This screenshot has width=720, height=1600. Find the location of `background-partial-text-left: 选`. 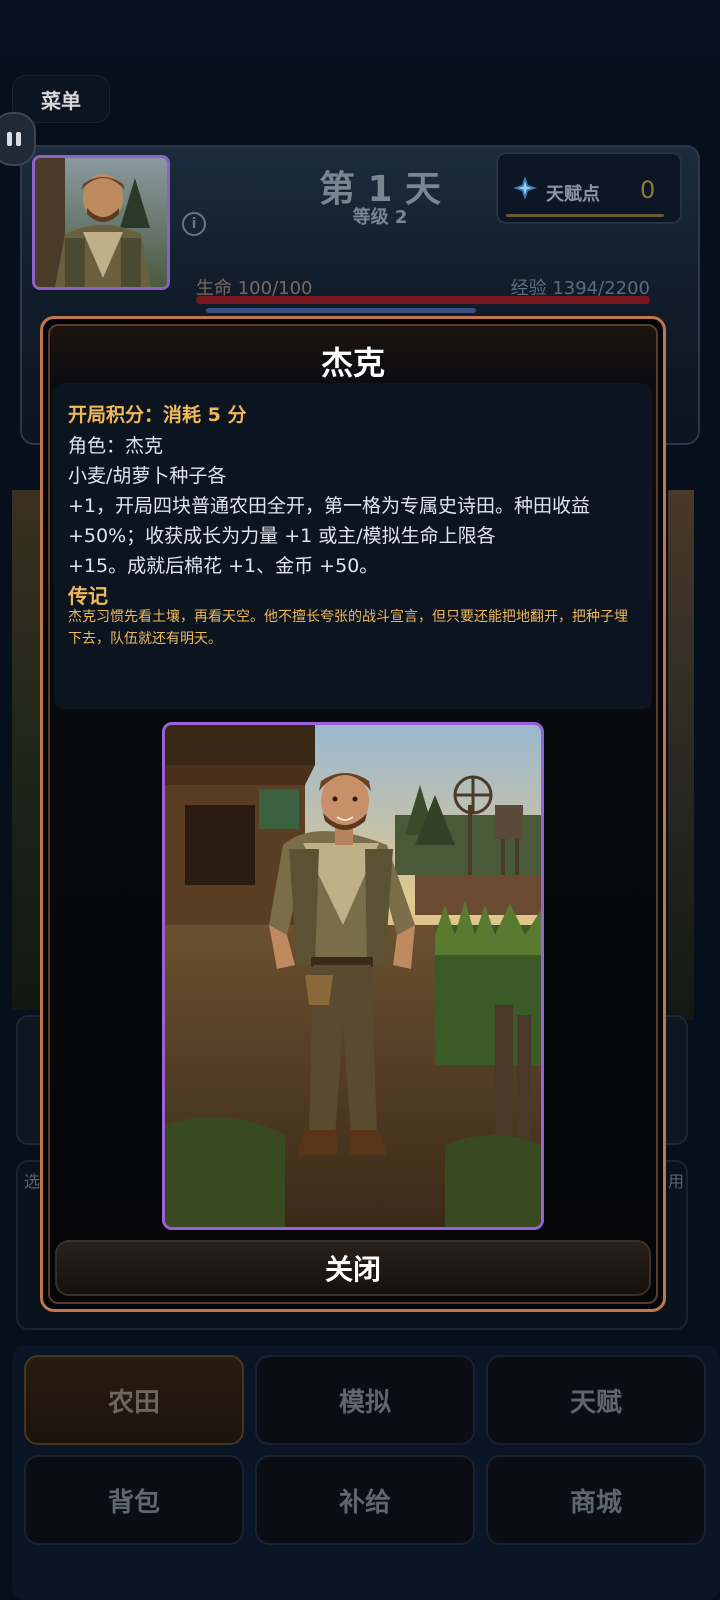

background-partial-text-left: 选 is located at coordinates (32, 1181).